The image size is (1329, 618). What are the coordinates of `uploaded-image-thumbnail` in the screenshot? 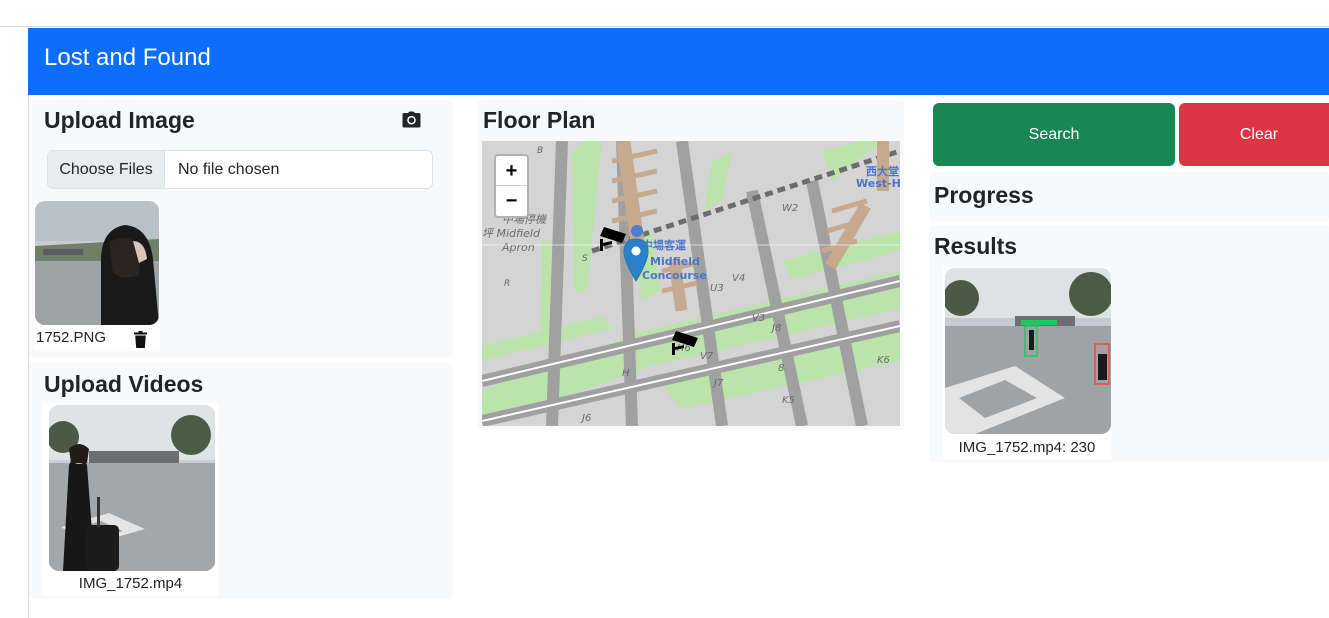 It's located at (97, 263).